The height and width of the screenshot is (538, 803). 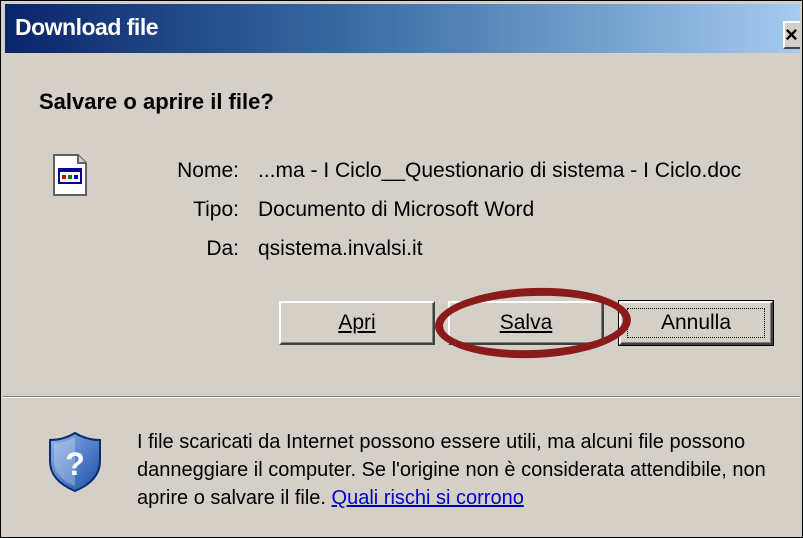 What do you see at coordinates (401, 397) in the screenshot?
I see `divider-highlight` at bounding box center [401, 397].